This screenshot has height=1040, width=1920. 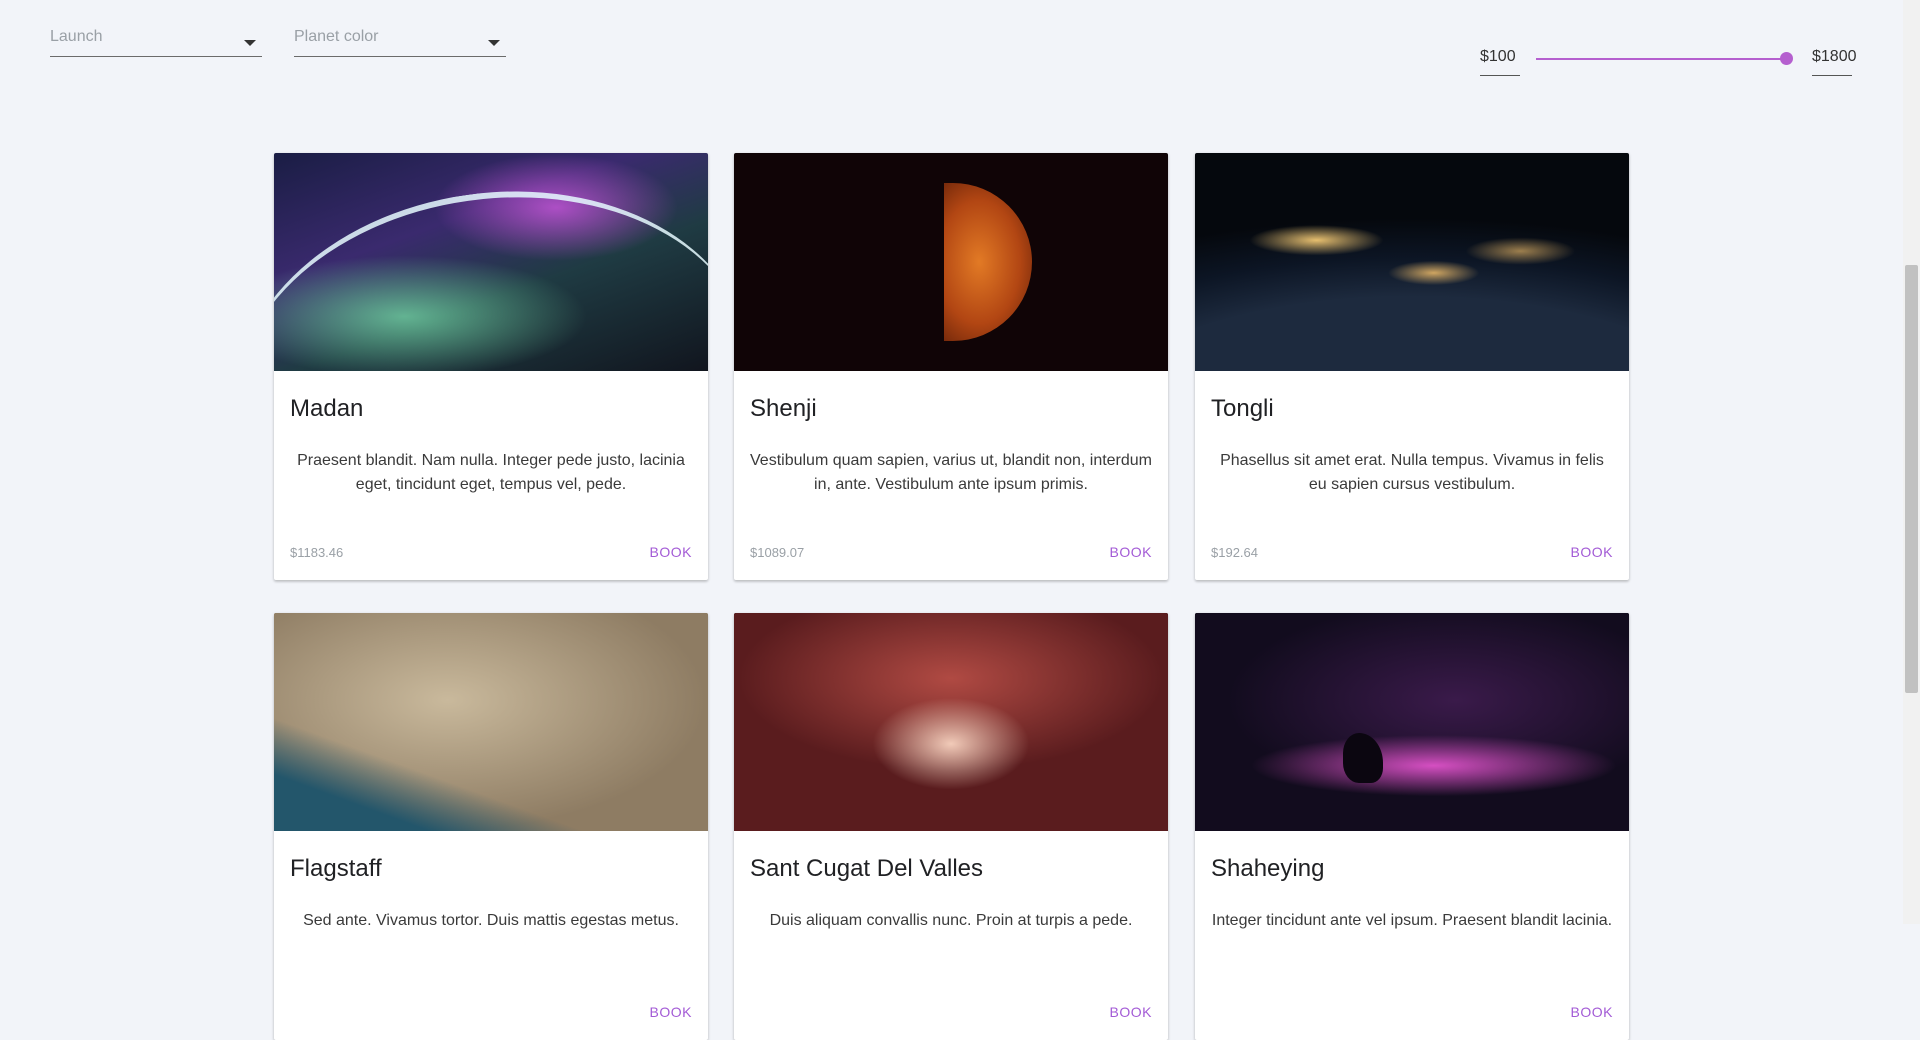 I want to click on price-slider-thumb, so click(x=1786, y=58).